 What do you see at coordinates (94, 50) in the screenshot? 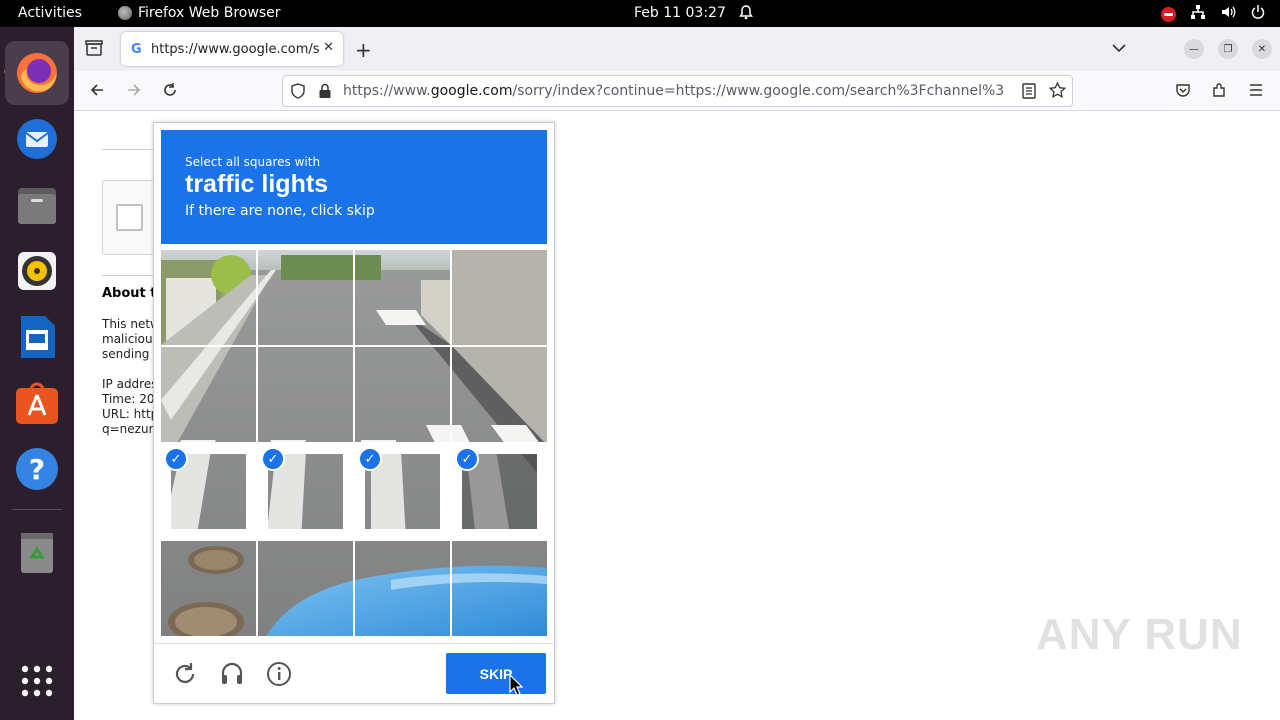
I see `firefox-view-icon` at bounding box center [94, 50].